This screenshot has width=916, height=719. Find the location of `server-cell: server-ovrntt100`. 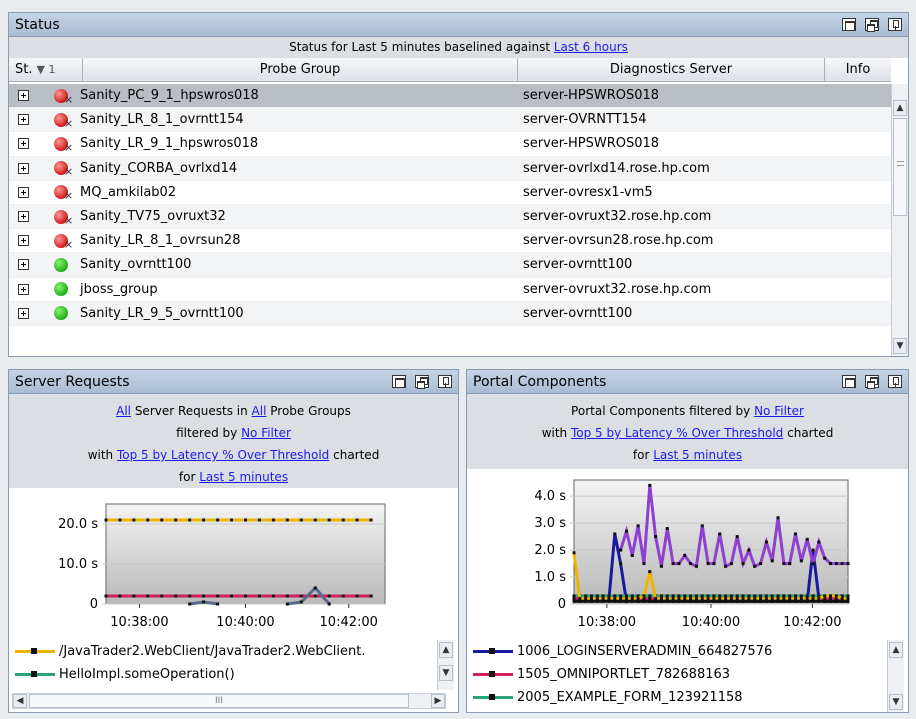

server-cell: server-ovrntt100 is located at coordinates (578, 313).